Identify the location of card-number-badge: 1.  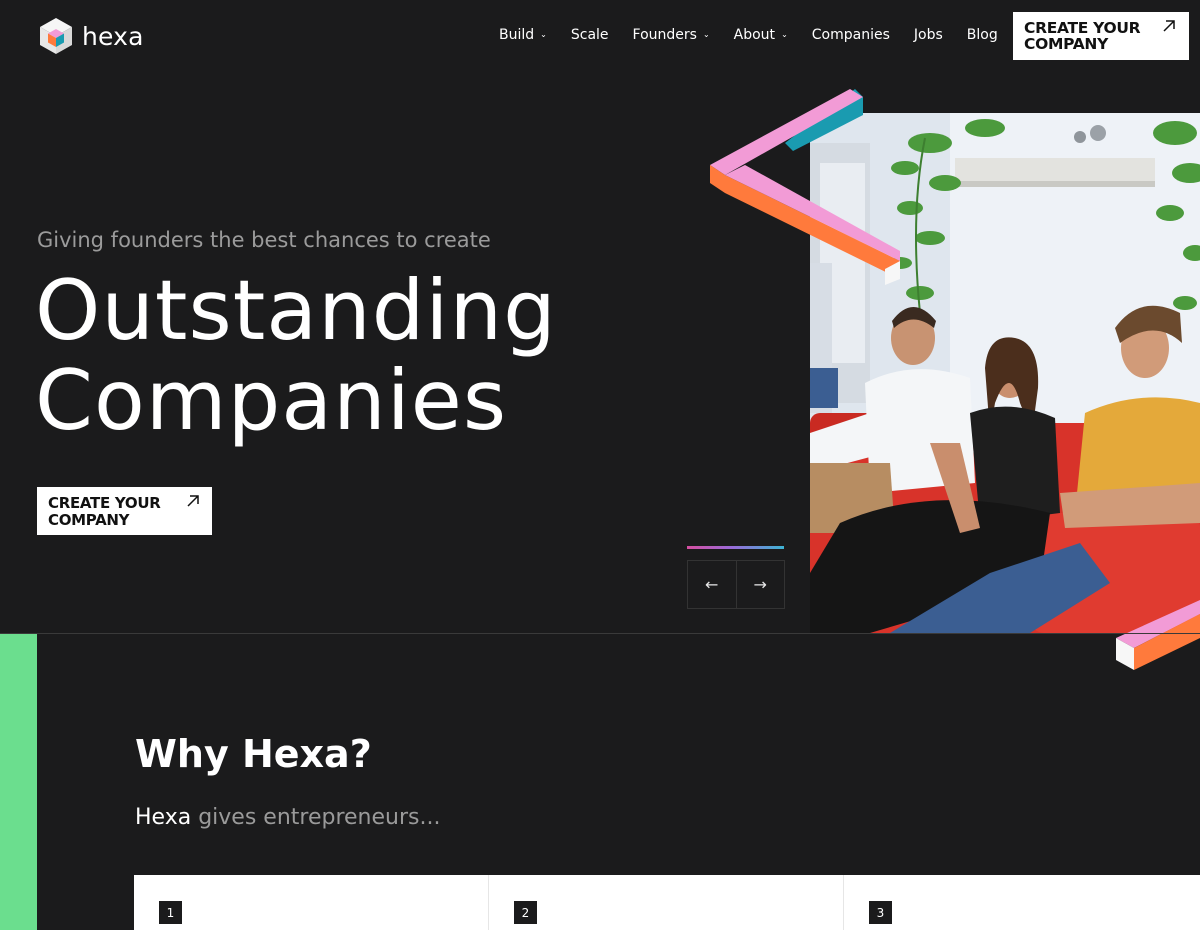
(170, 912).